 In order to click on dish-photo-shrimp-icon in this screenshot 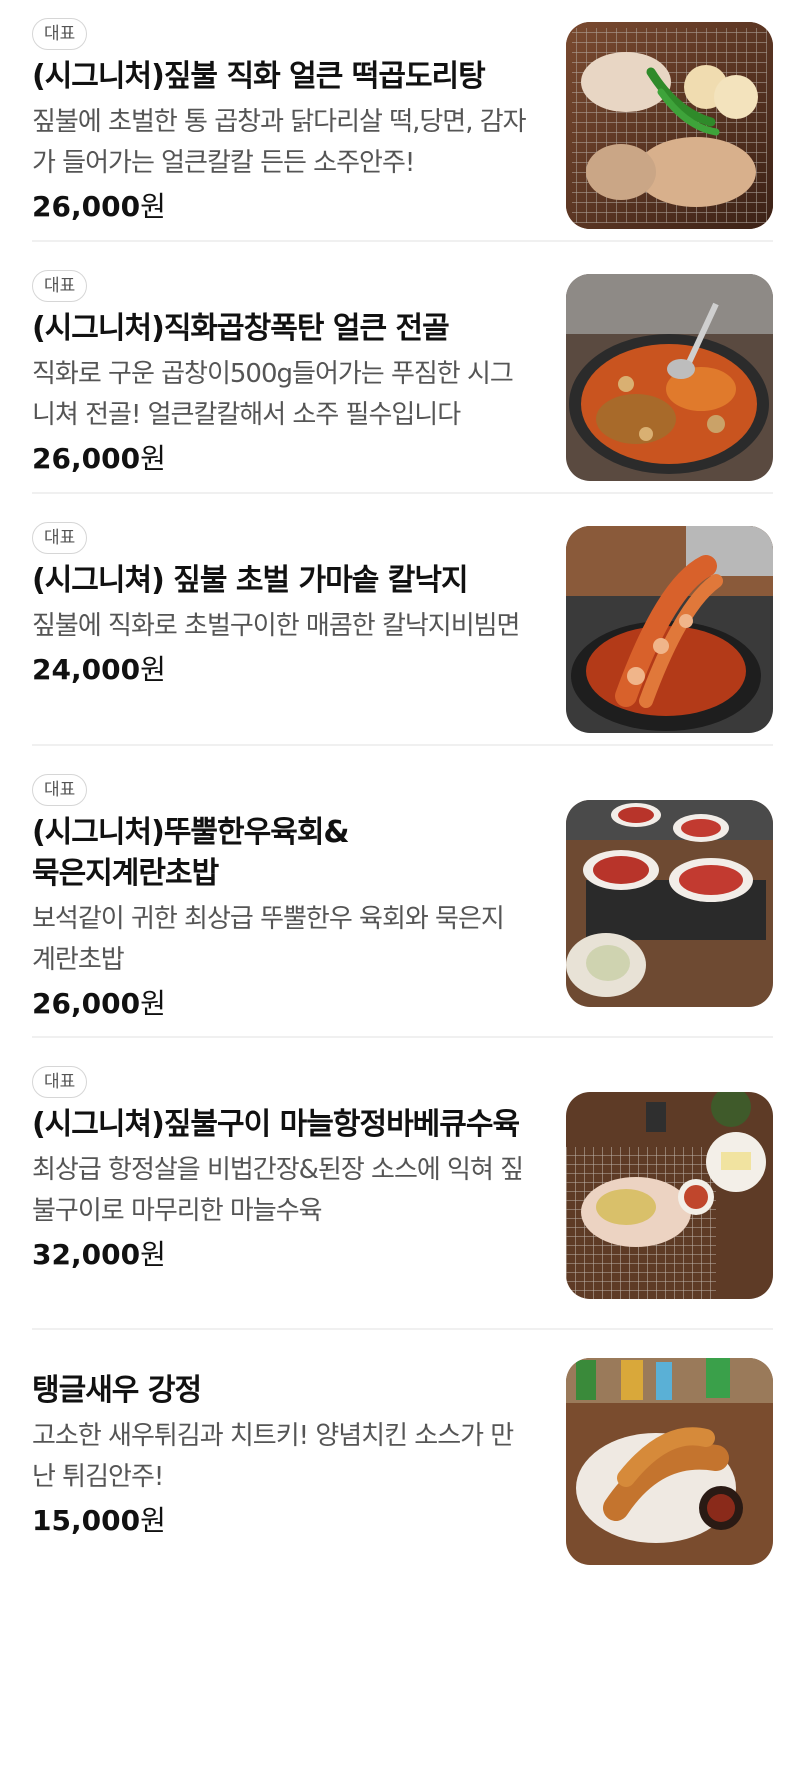, I will do `click(669, 1461)`.